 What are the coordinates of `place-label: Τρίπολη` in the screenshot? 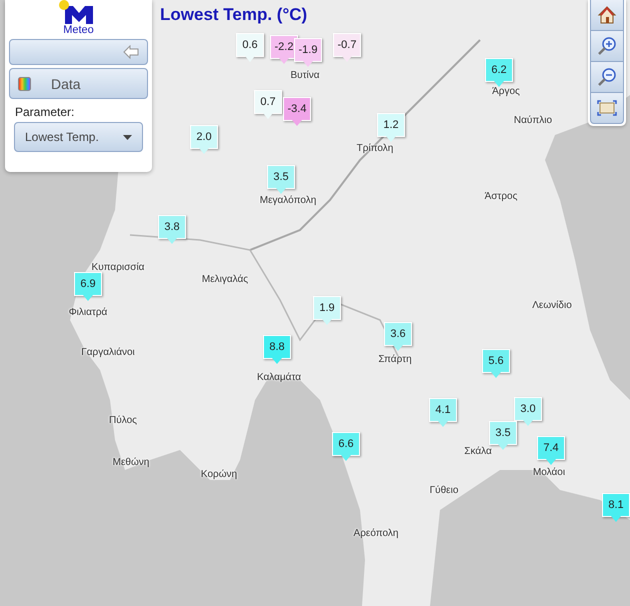 It's located at (375, 148).